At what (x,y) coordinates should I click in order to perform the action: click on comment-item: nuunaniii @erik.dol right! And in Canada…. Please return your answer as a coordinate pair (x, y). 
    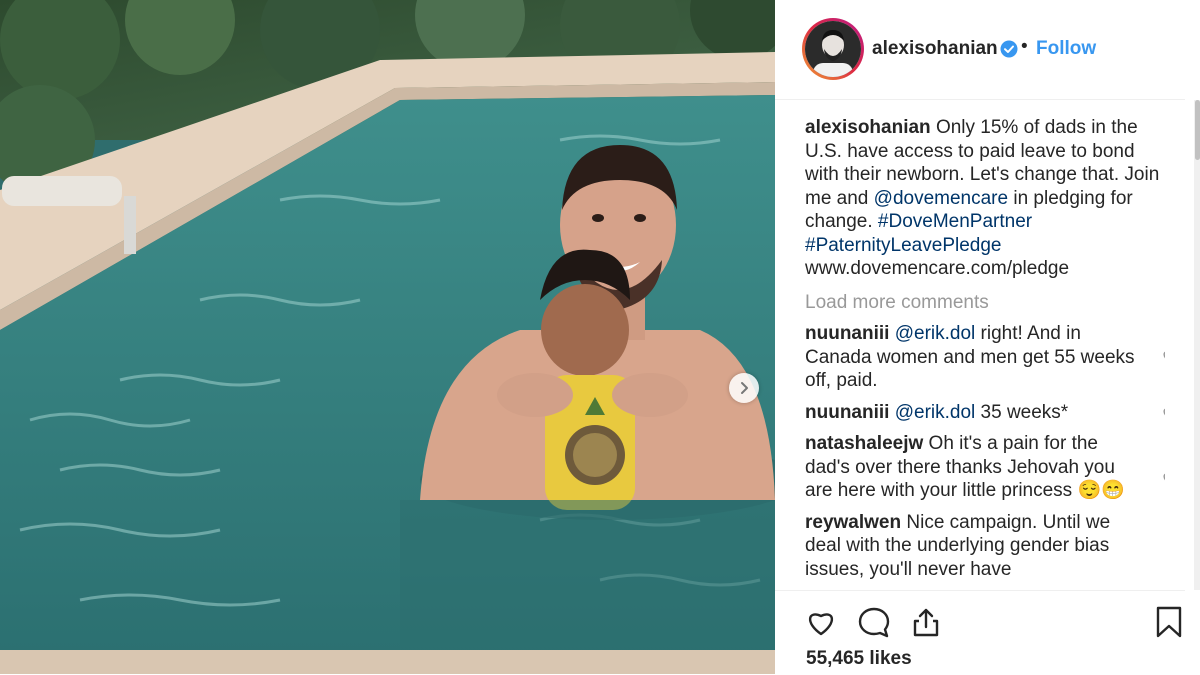
    Looking at the image, I should click on (985, 357).